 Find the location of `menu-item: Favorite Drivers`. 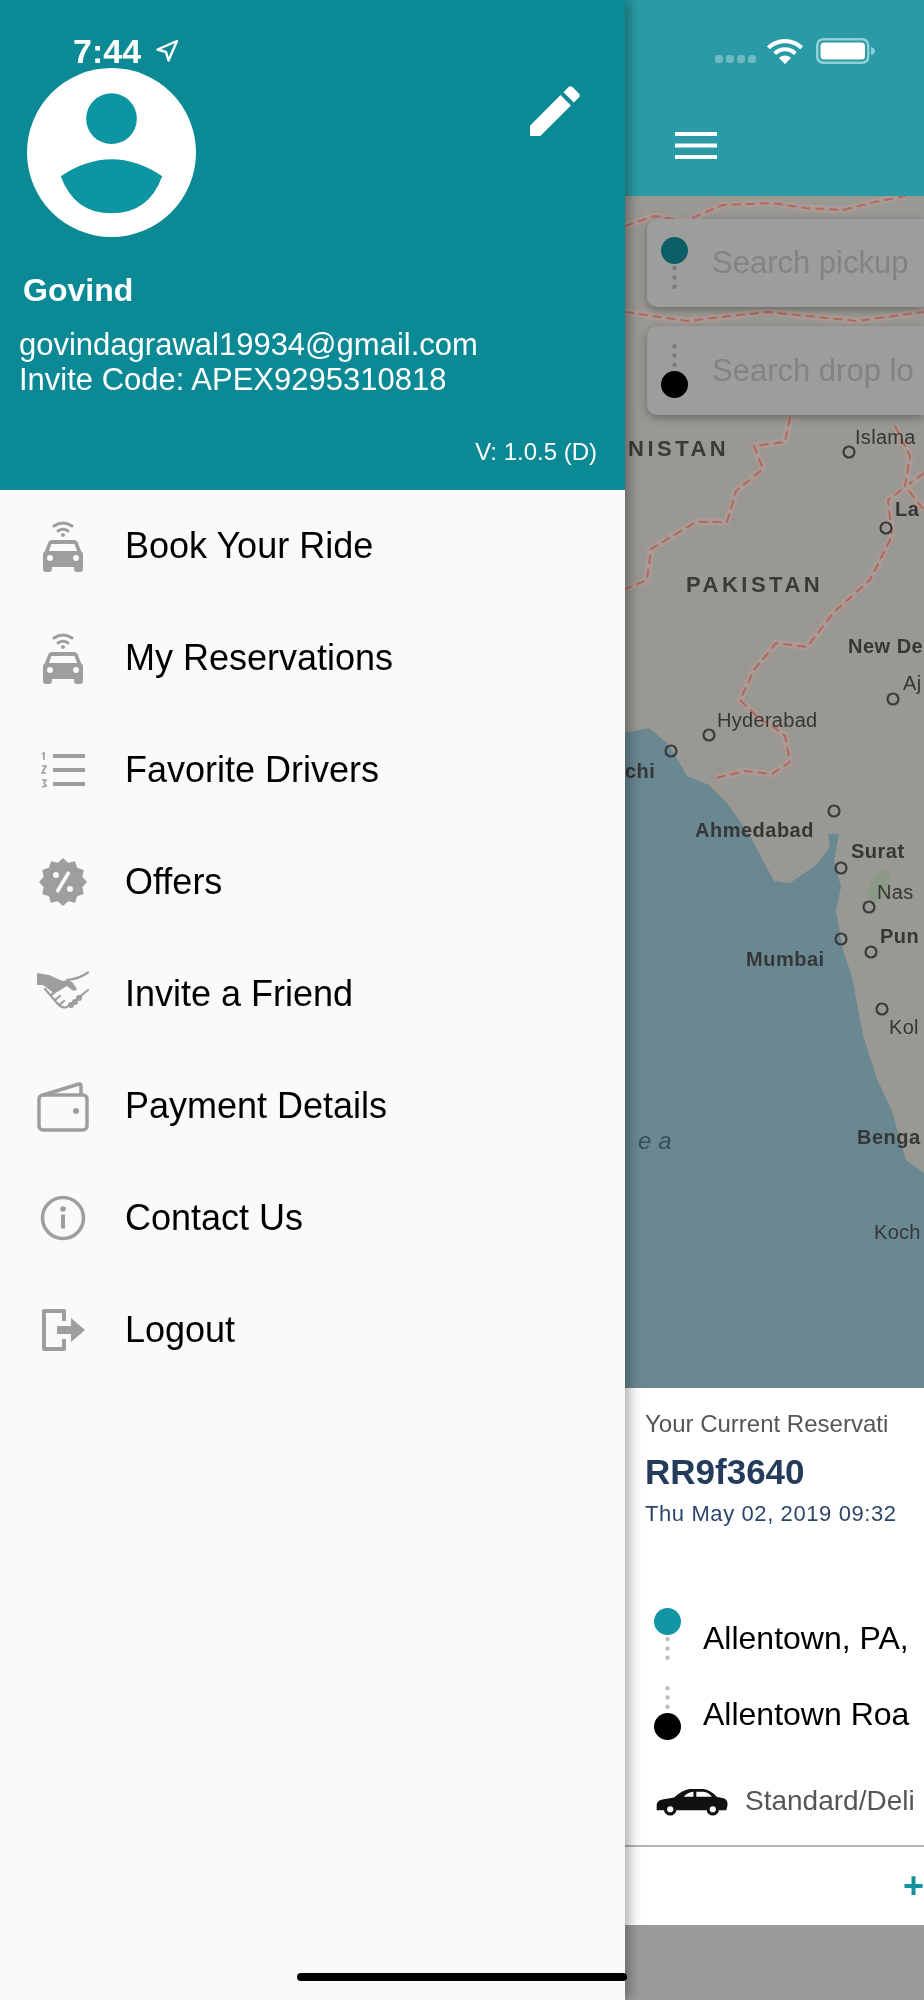

menu-item: Favorite Drivers is located at coordinates (312, 770).